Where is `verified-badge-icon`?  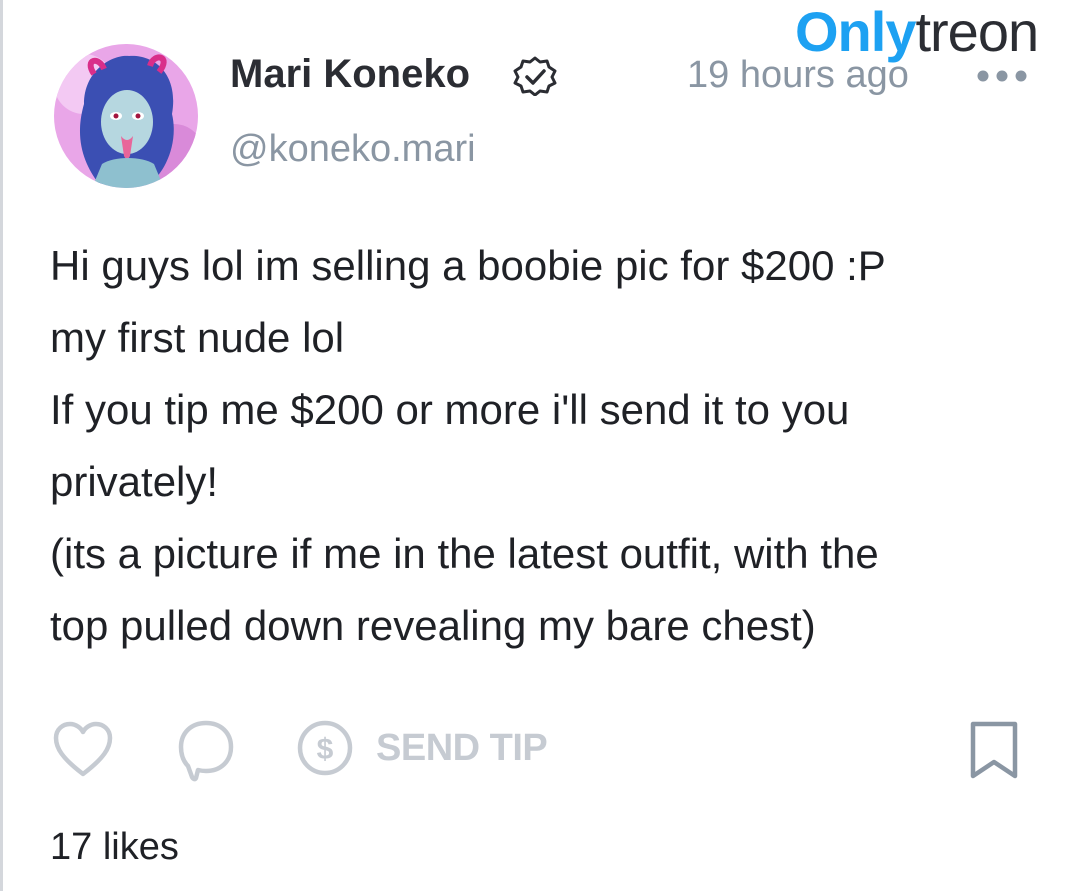 verified-badge-icon is located at coordinates (535, 76).